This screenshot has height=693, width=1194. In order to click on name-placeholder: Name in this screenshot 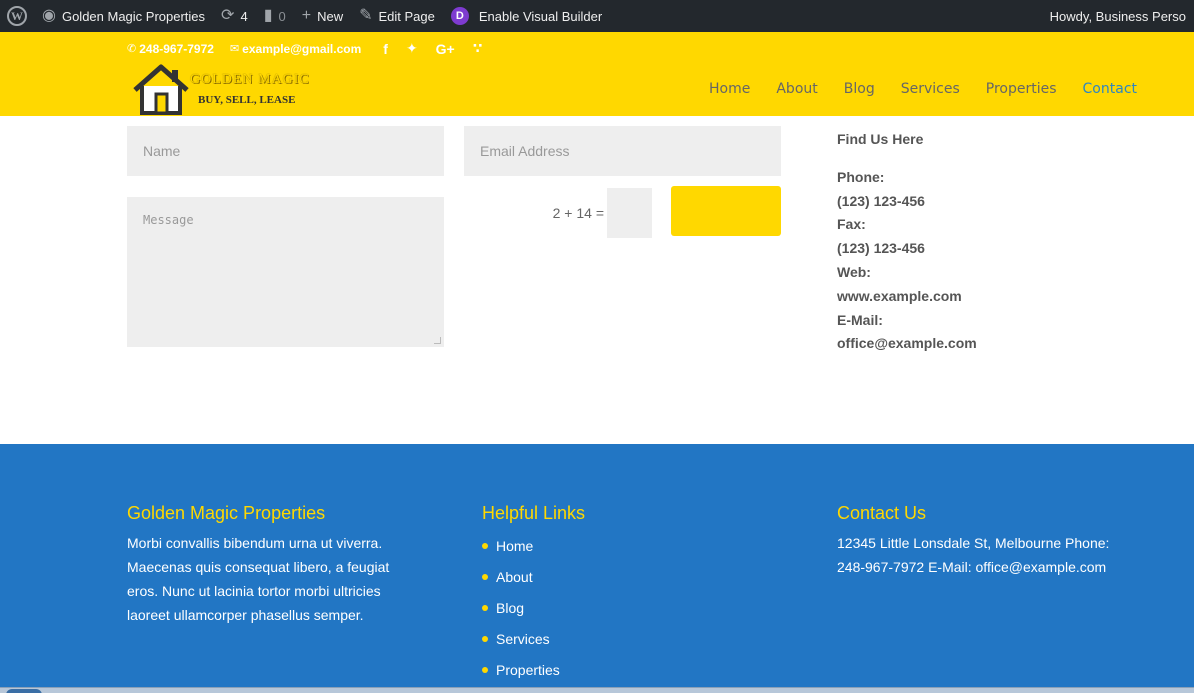, I will do `click(162, 151)`.